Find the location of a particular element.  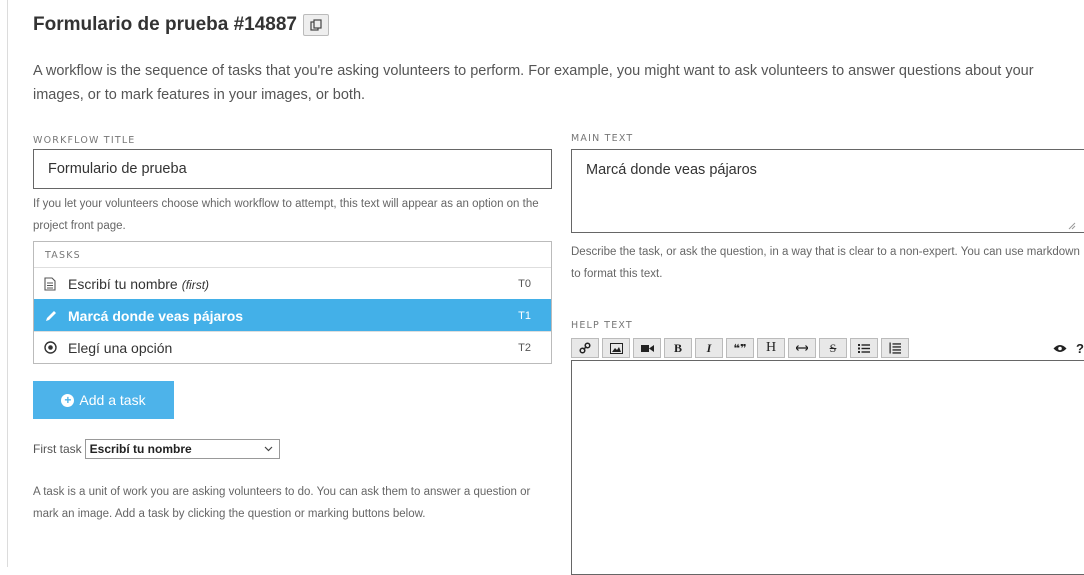

italic-button: I is located at coordinates (709, 348).